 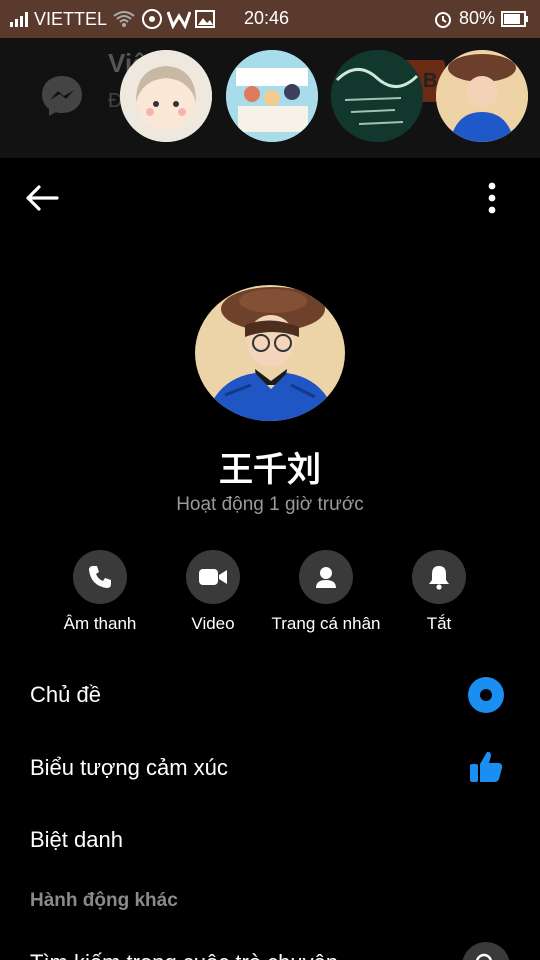 I want to click on video-camera-icon, so click(x=213, y=577).